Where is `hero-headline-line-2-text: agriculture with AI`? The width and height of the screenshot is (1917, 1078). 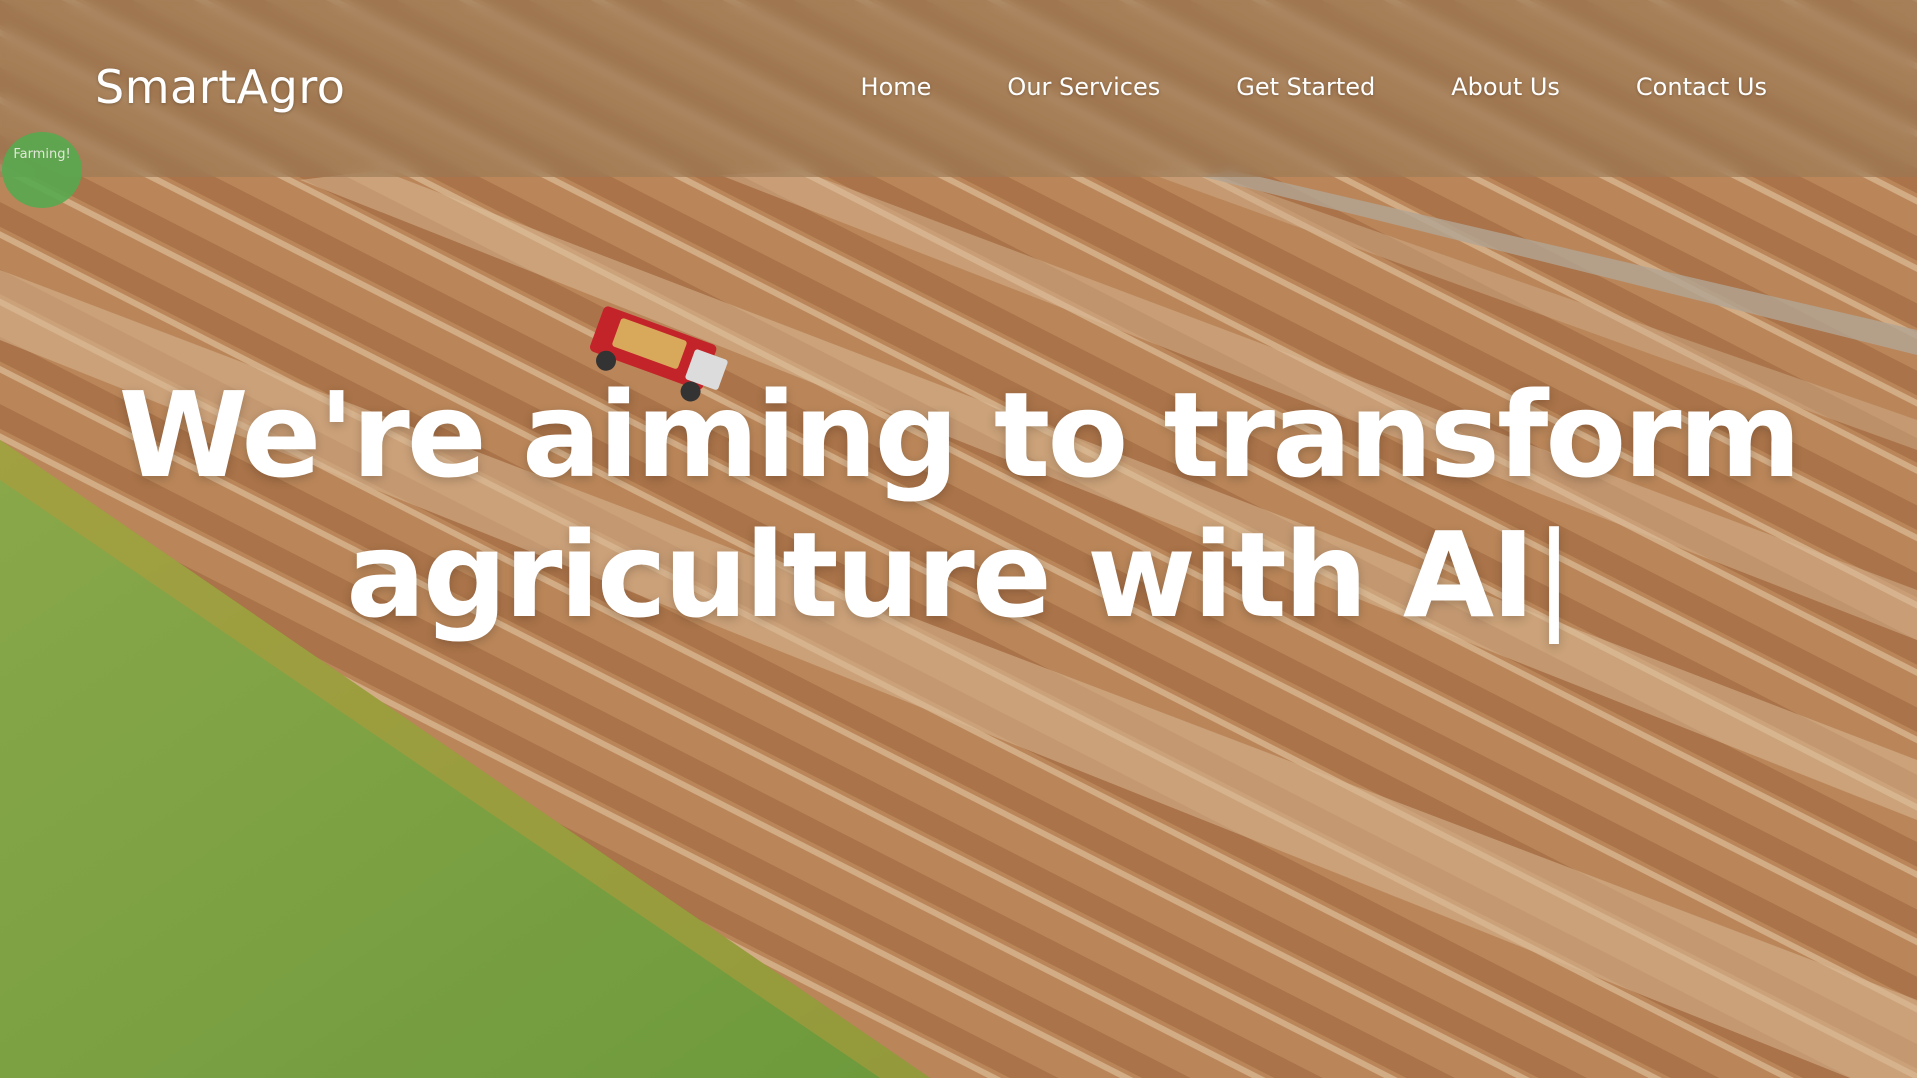
hero-headline-line-2-text: agriculture with AI is located at coordinates (940, 575).